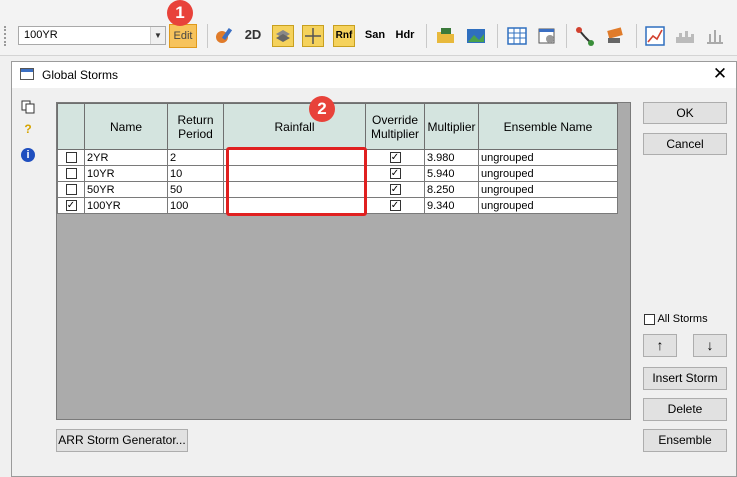 The width and height of the screenshot is (737, 477). I want to click on tools-icon, so click(224, 36).